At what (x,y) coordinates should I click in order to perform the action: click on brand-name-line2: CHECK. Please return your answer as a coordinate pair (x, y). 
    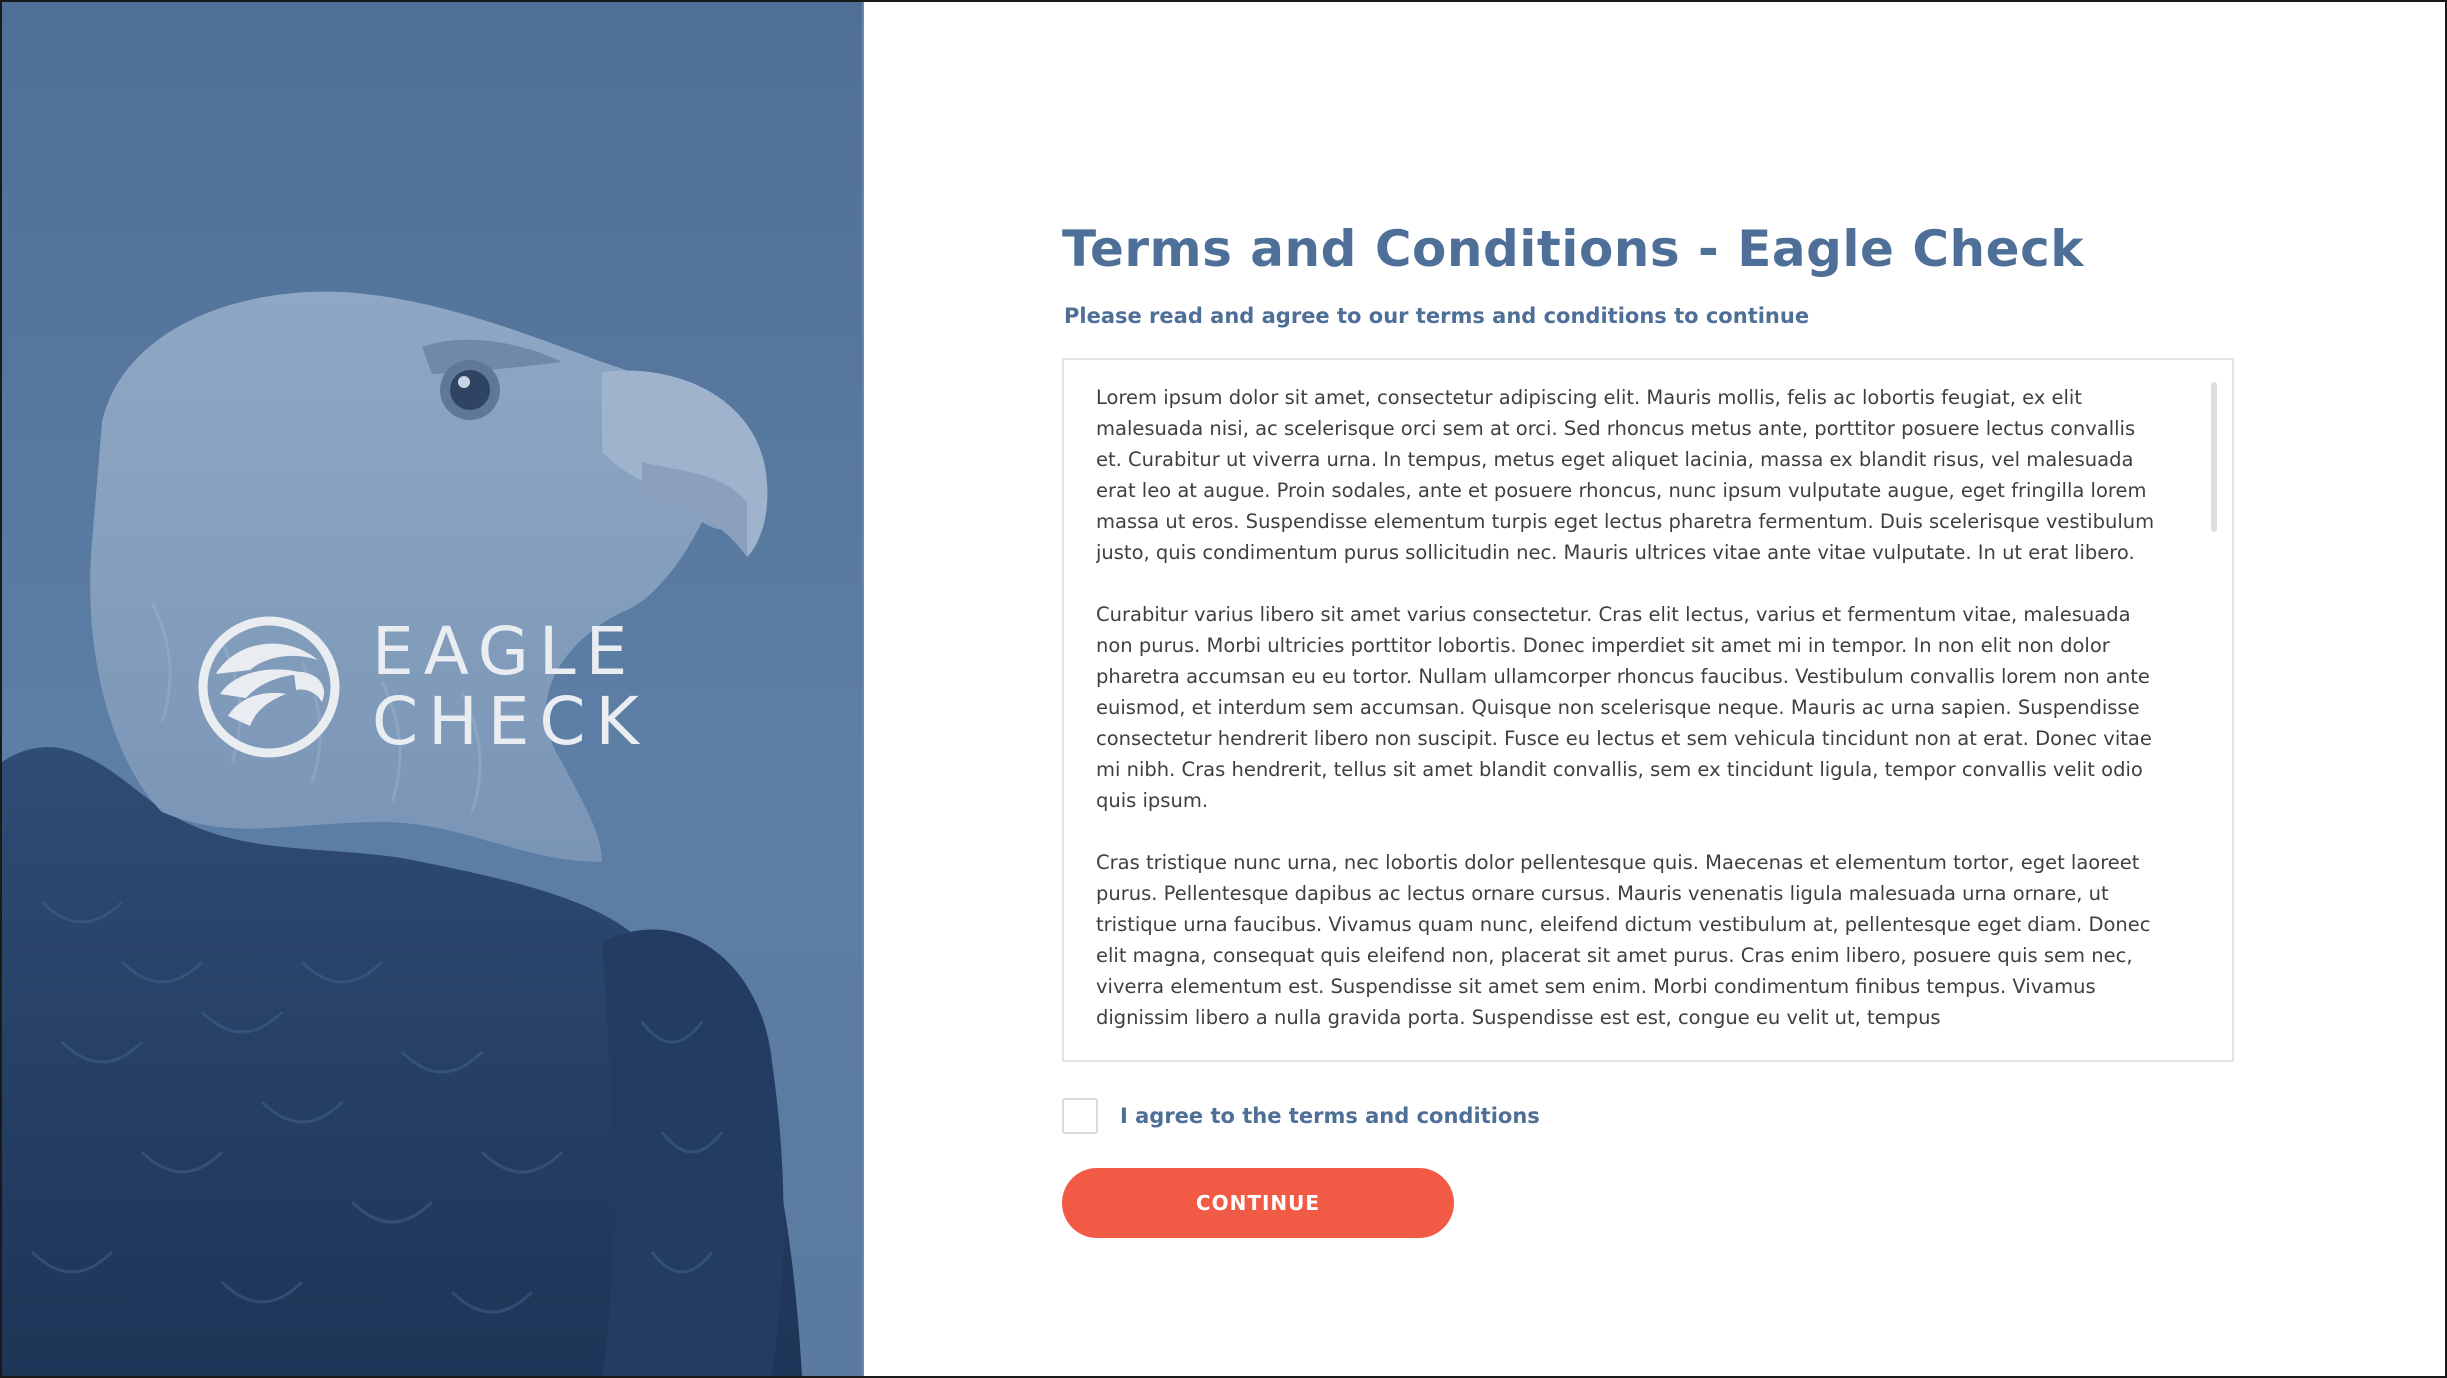
    Looking at the image, I should click on (510, 721).